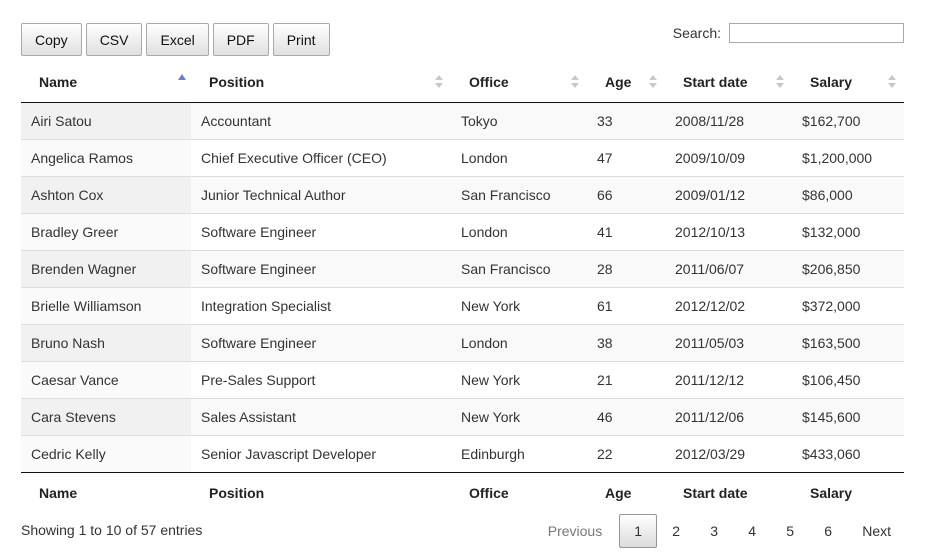 The image size is (930, 552). Describe the element at coordinates (848, 305) in the screenshot. I see `cell-salary: $372,000` at that location.